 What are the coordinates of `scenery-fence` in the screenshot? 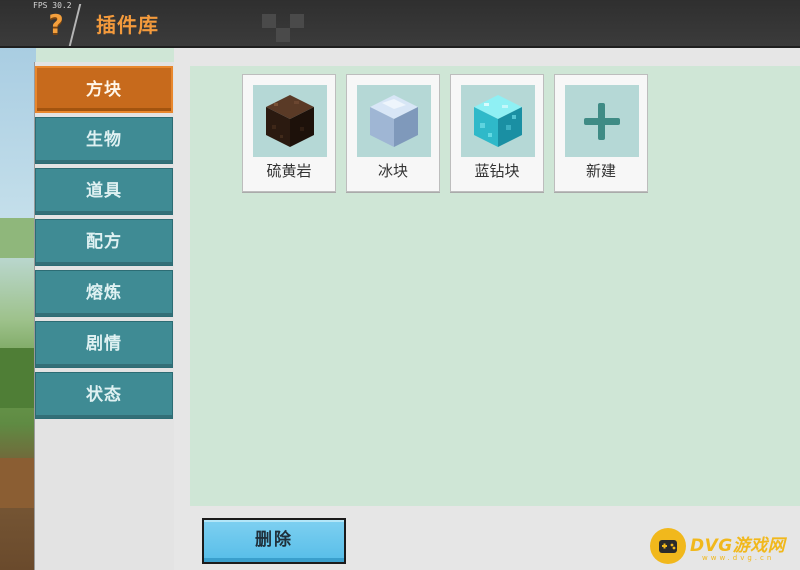 It's located at (18, 483).